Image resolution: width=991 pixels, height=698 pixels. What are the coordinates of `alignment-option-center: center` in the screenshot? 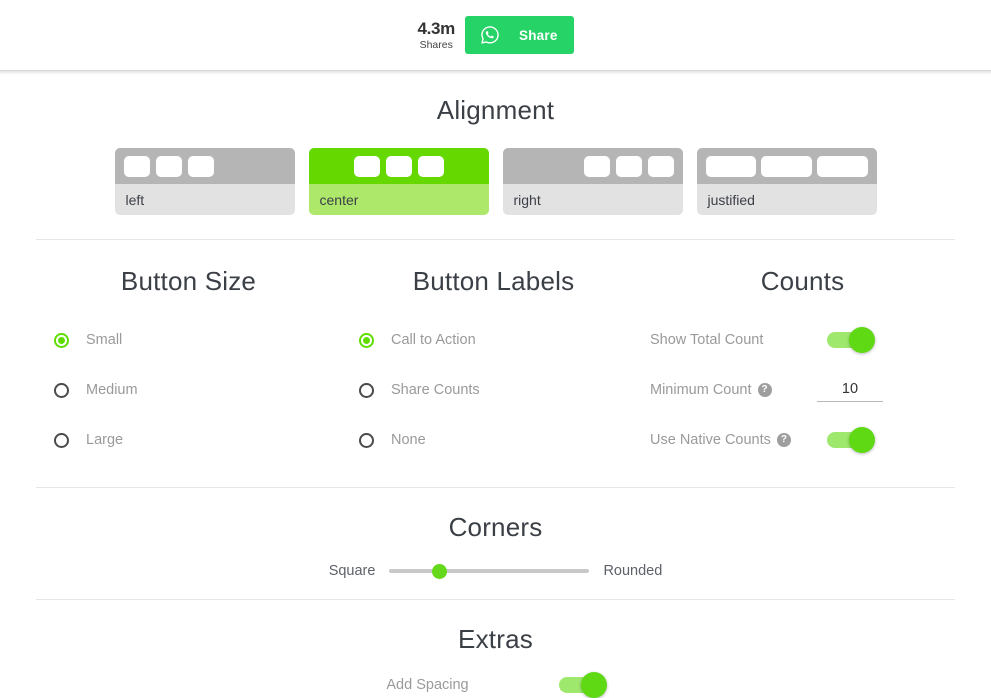 It's located at (398, 181).